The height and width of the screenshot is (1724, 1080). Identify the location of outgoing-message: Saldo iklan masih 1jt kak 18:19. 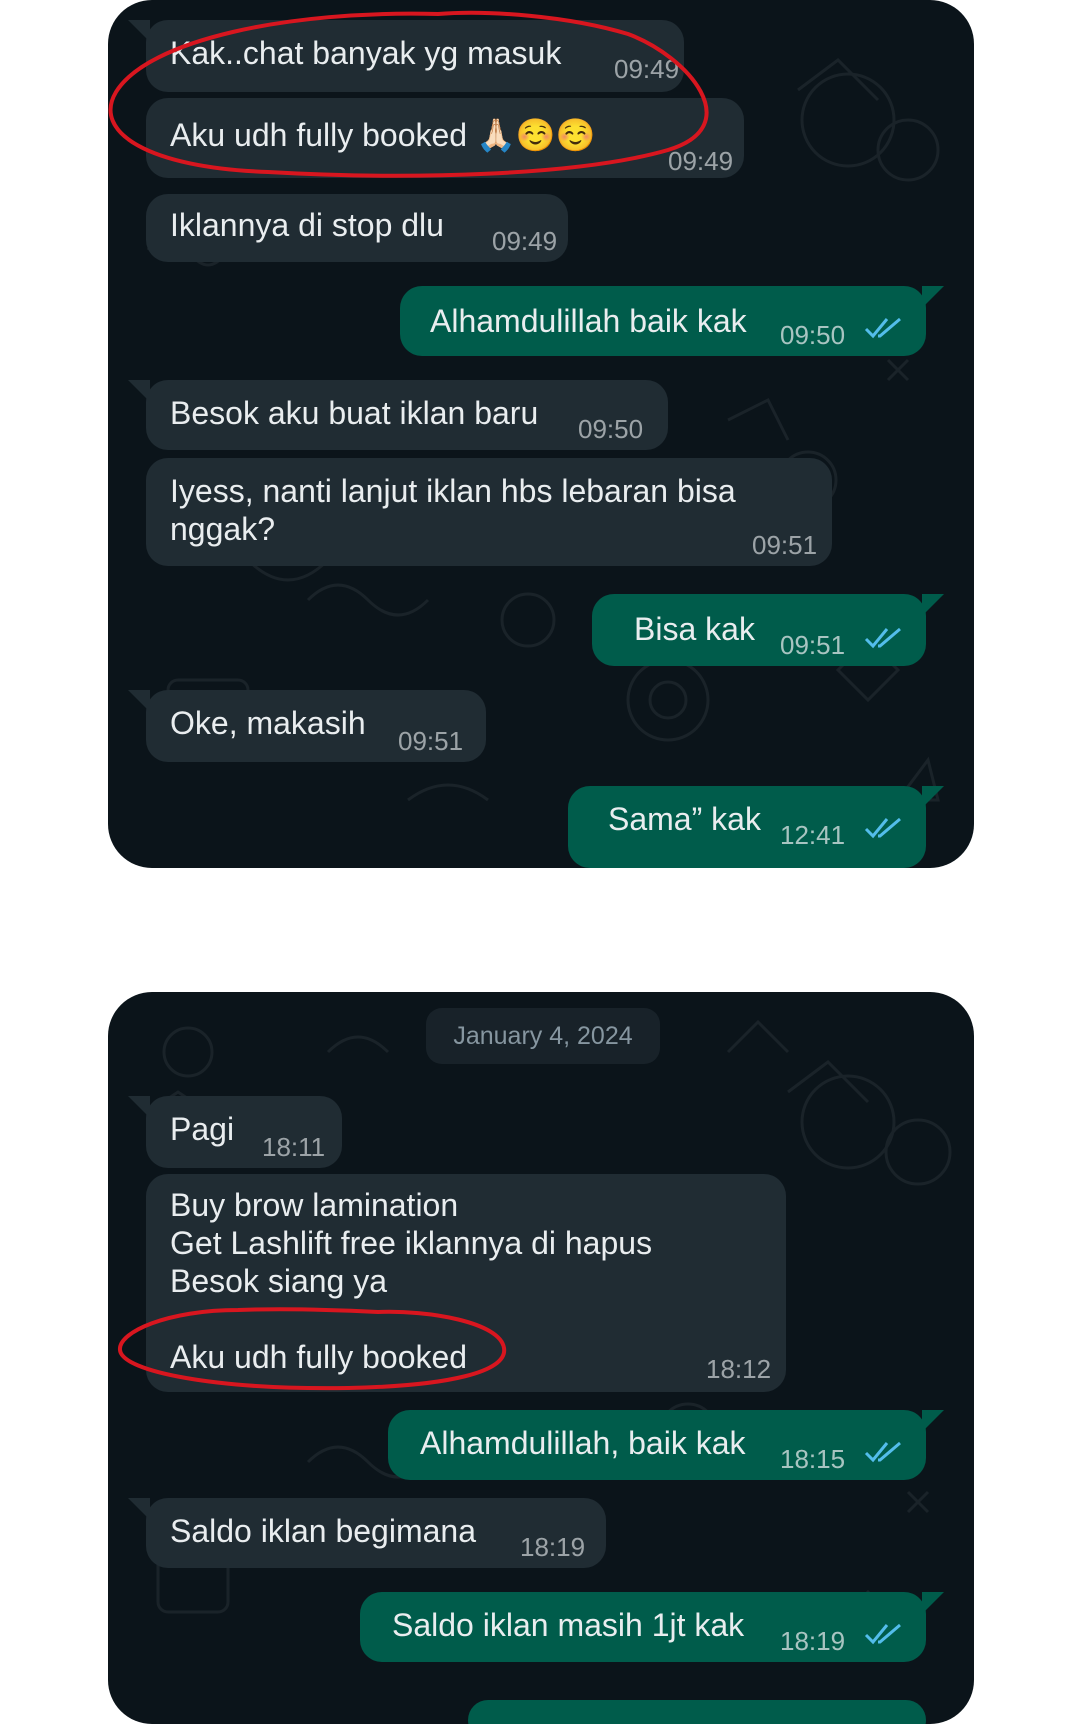
(652, 1627).